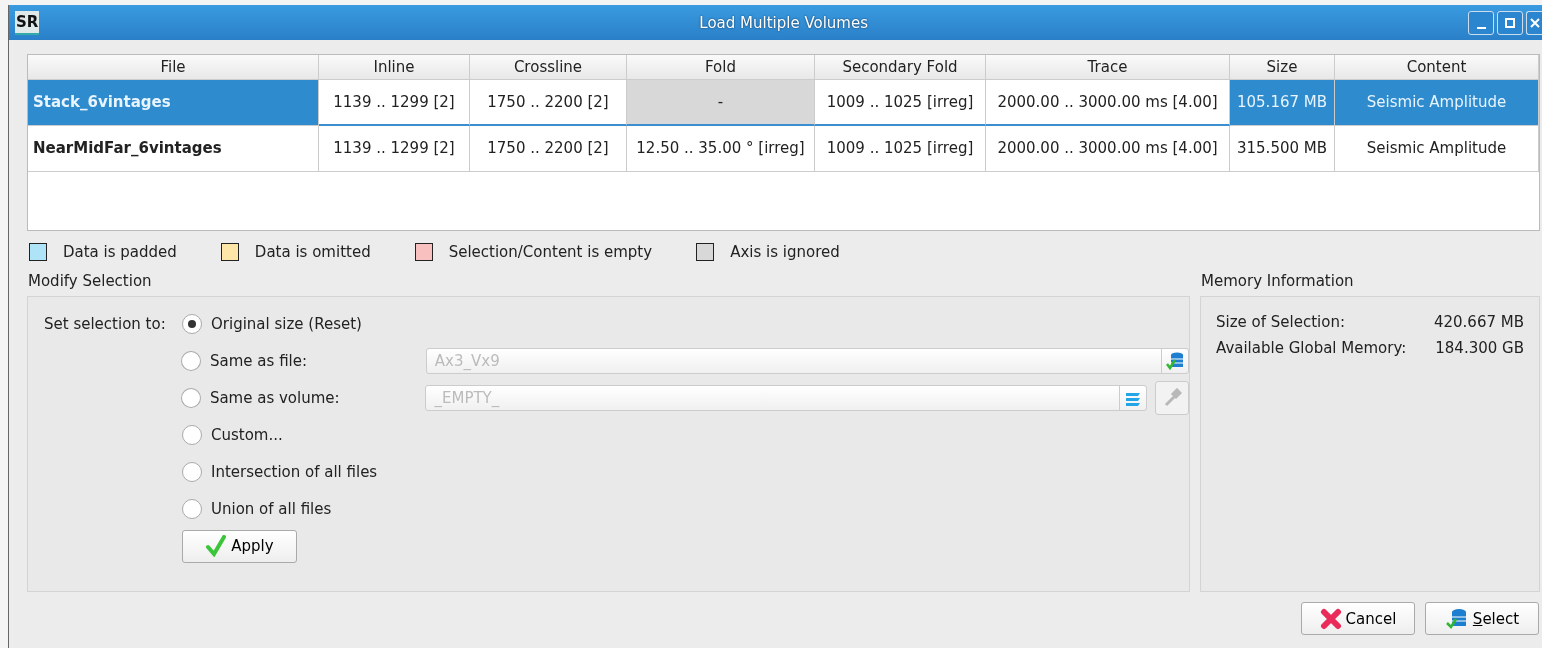 The height and width of the screenshot is (648, 1542). I want to click on picker-button, so click(1172, 398).